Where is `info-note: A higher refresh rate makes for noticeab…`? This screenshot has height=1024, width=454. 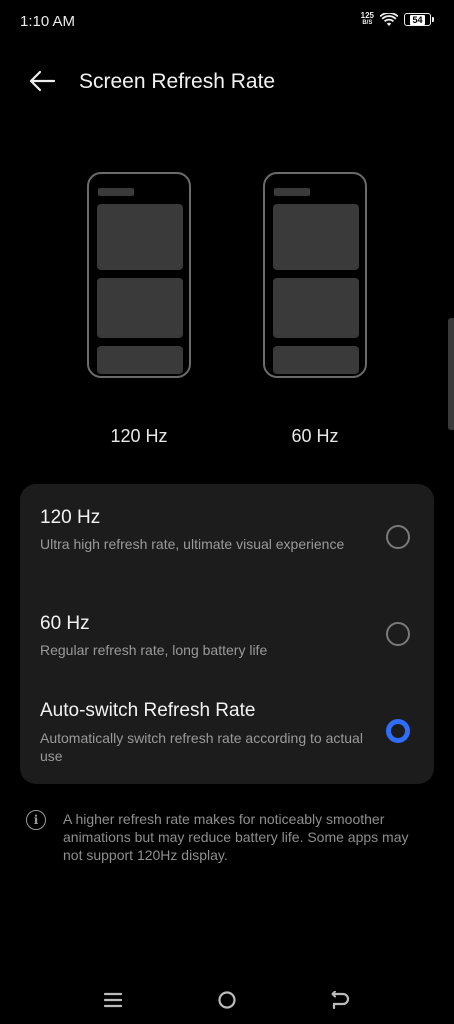
info-note: A higher refresh rate makes for noticeab… is located at coordinates (236, 837).